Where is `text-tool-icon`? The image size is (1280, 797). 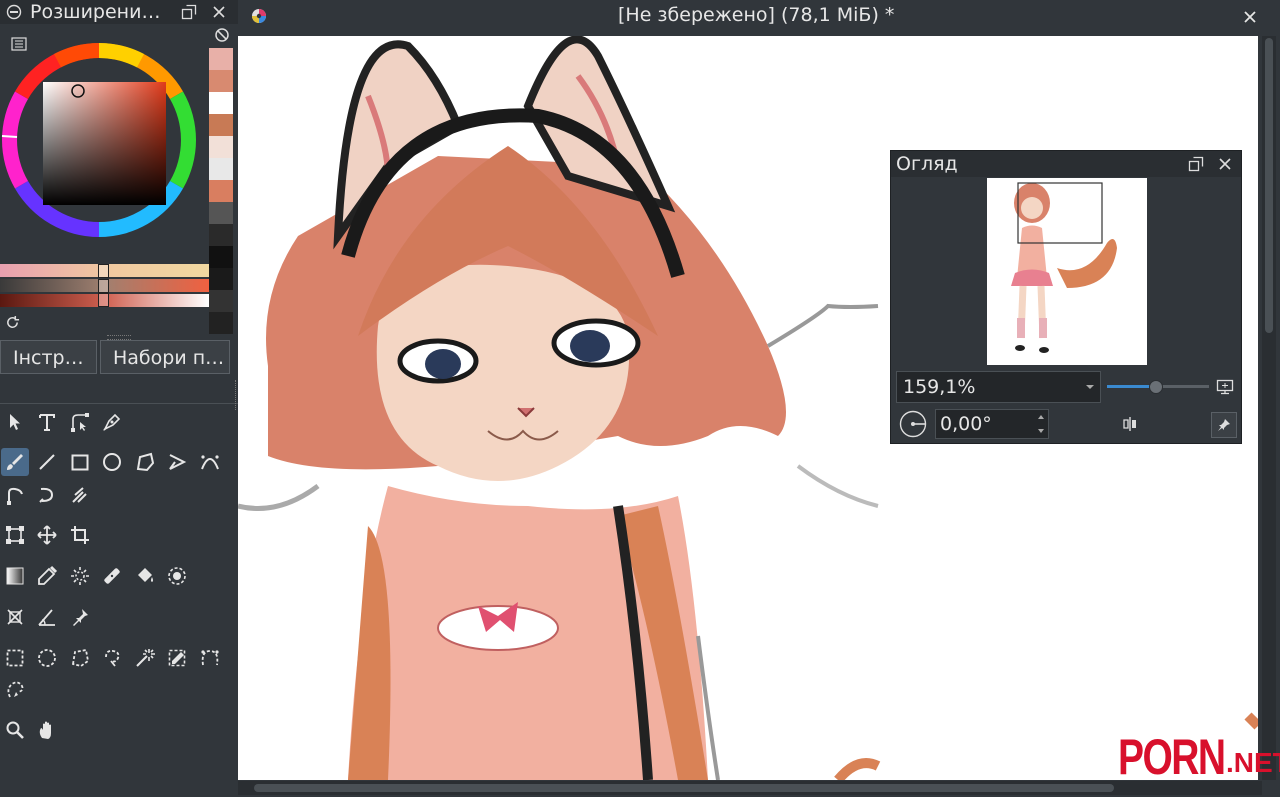
text-tool-icon is located at coordinates (47, 422).